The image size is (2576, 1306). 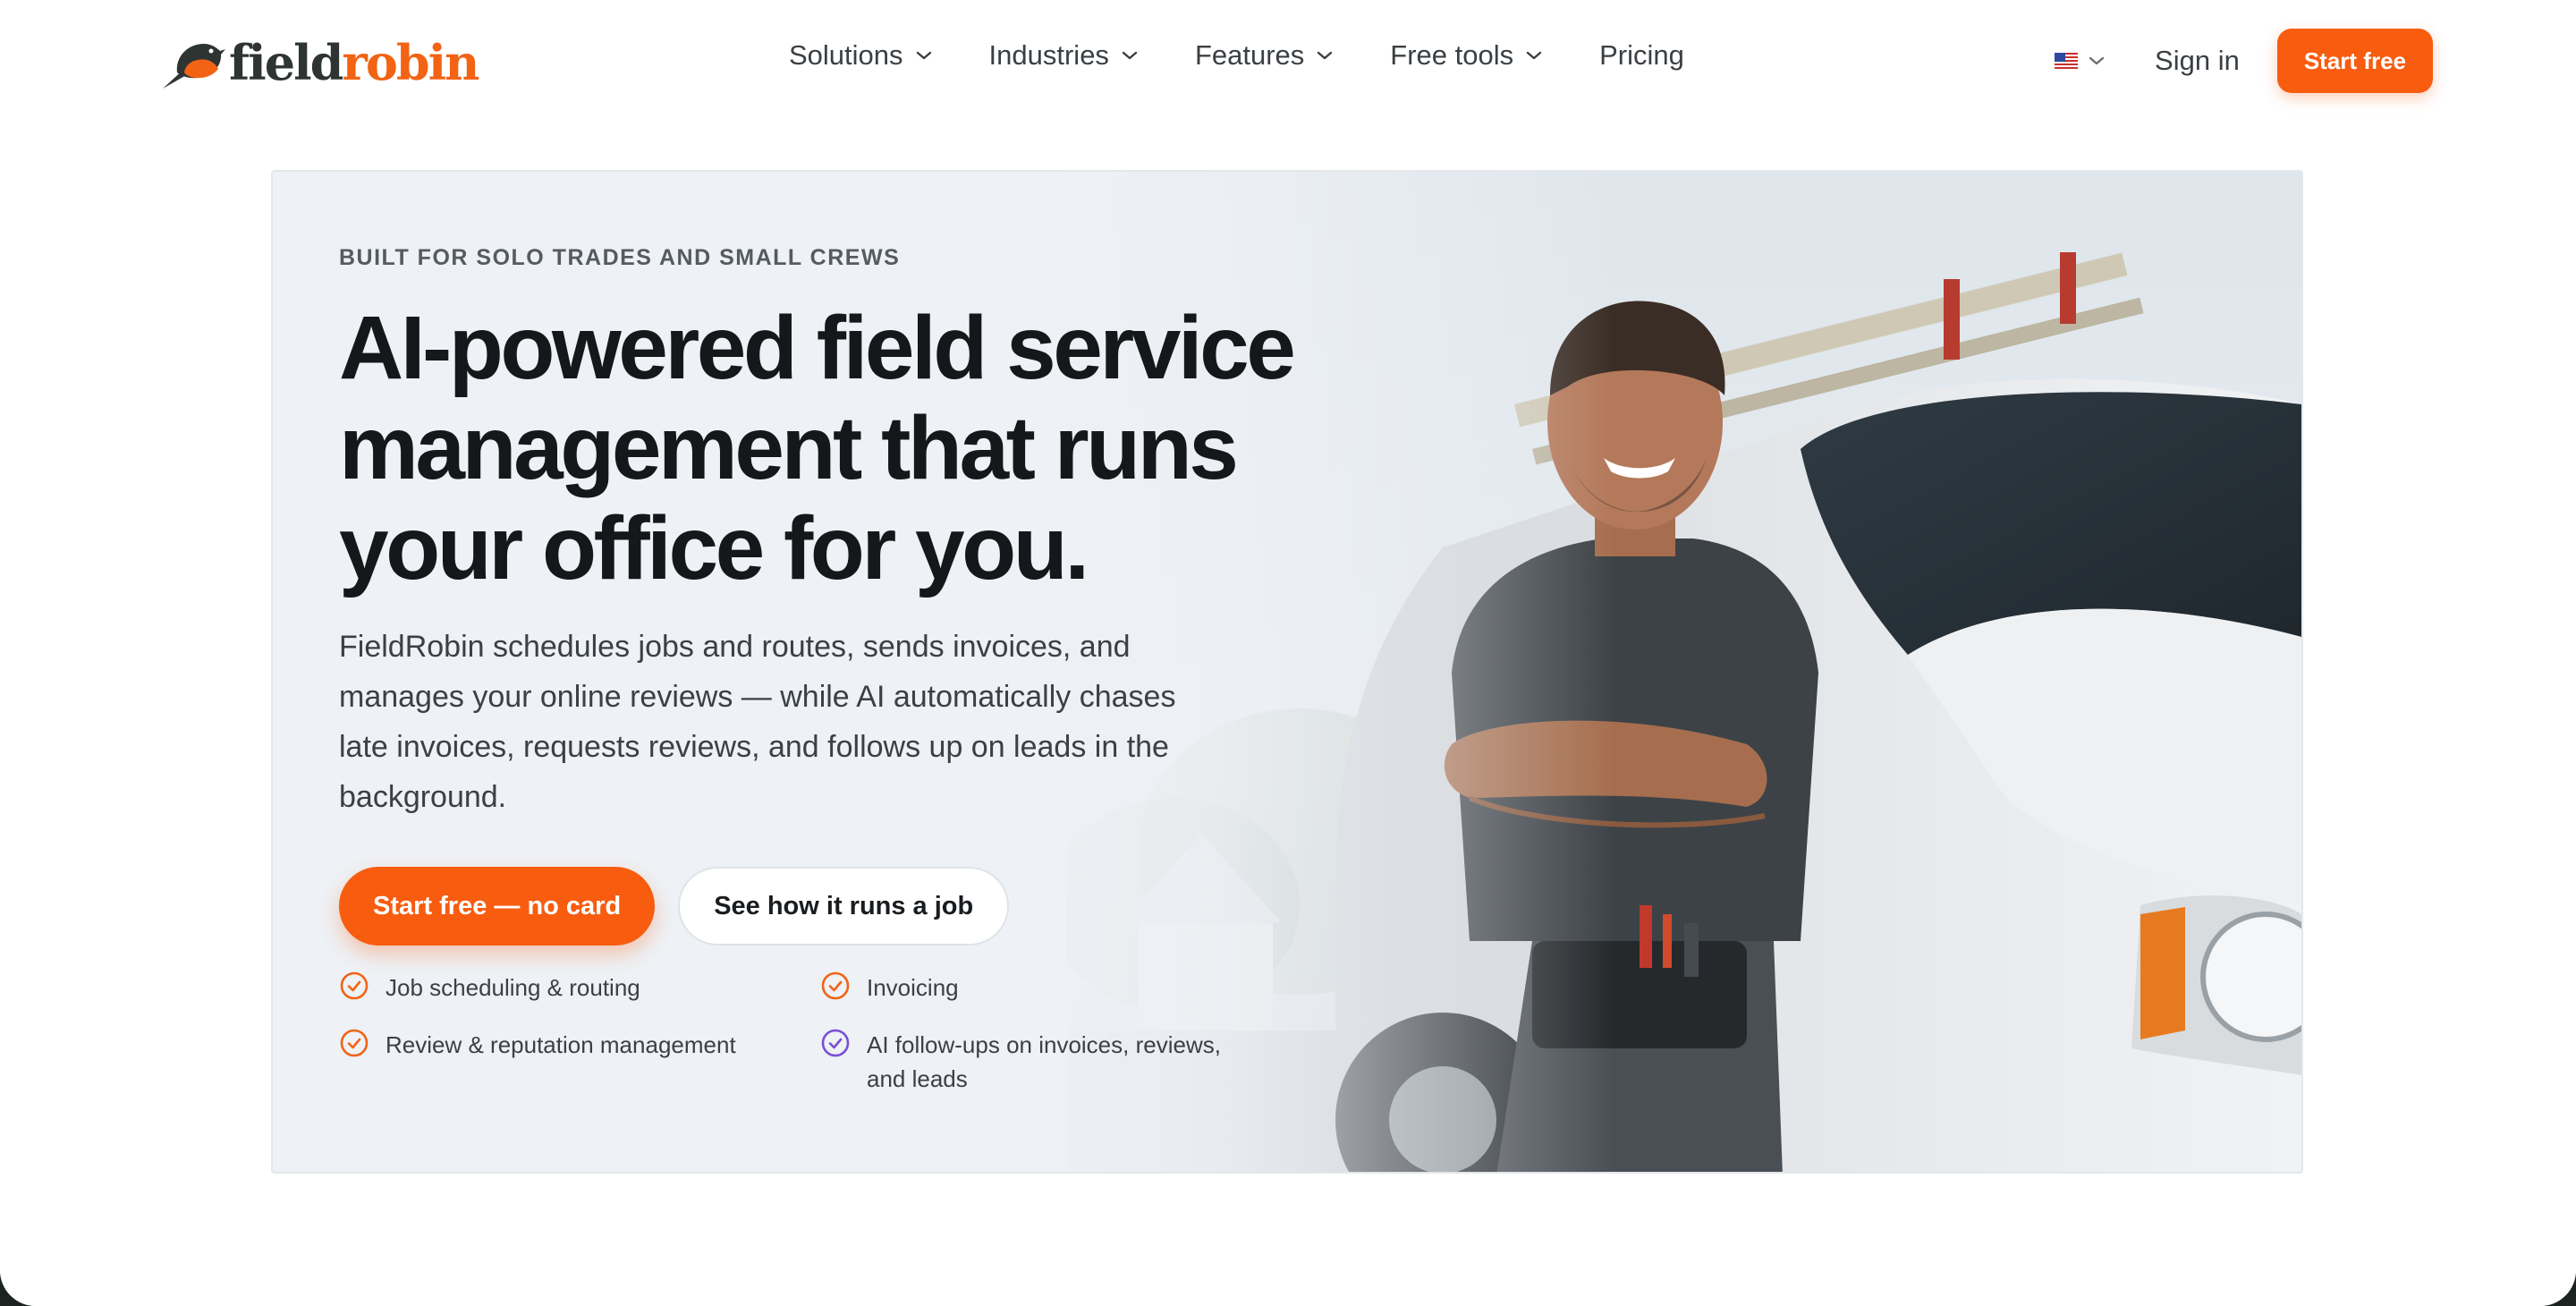 What do you see at coordinates (2080, 61) in the screenshot?
I see `language-selector` at bounding box center [2080, 61].